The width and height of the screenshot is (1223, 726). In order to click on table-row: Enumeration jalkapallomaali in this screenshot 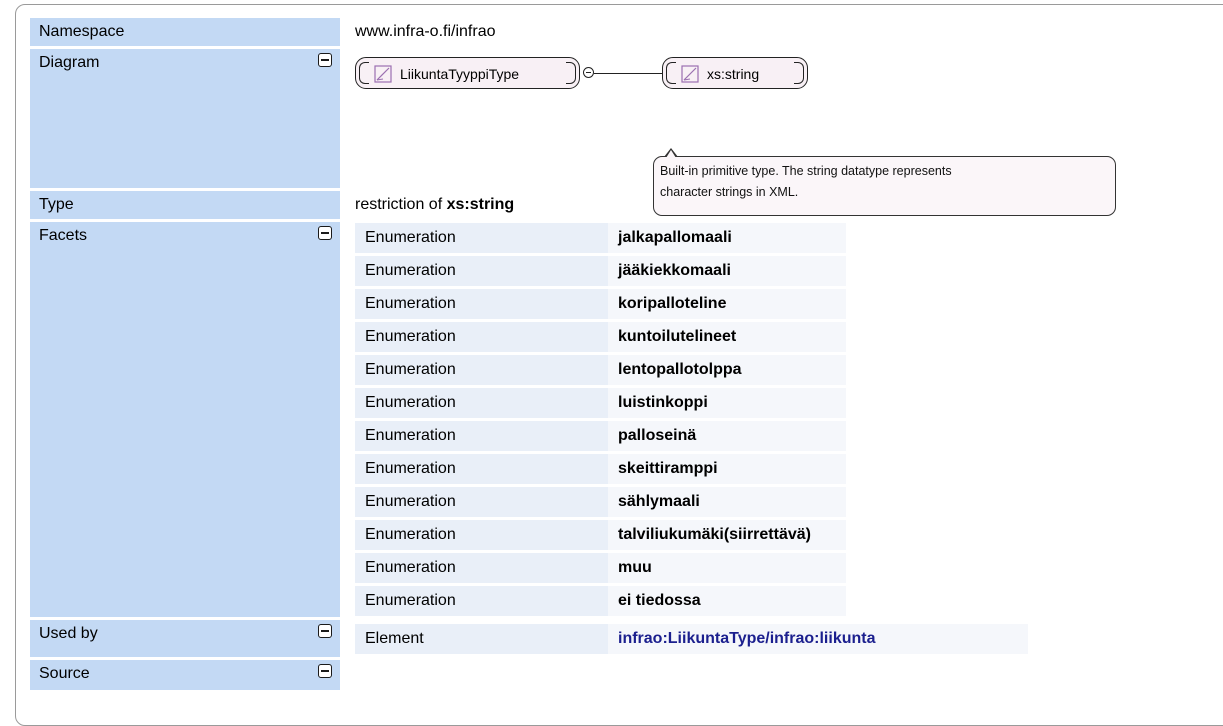, I will do `click(600, 238)`.